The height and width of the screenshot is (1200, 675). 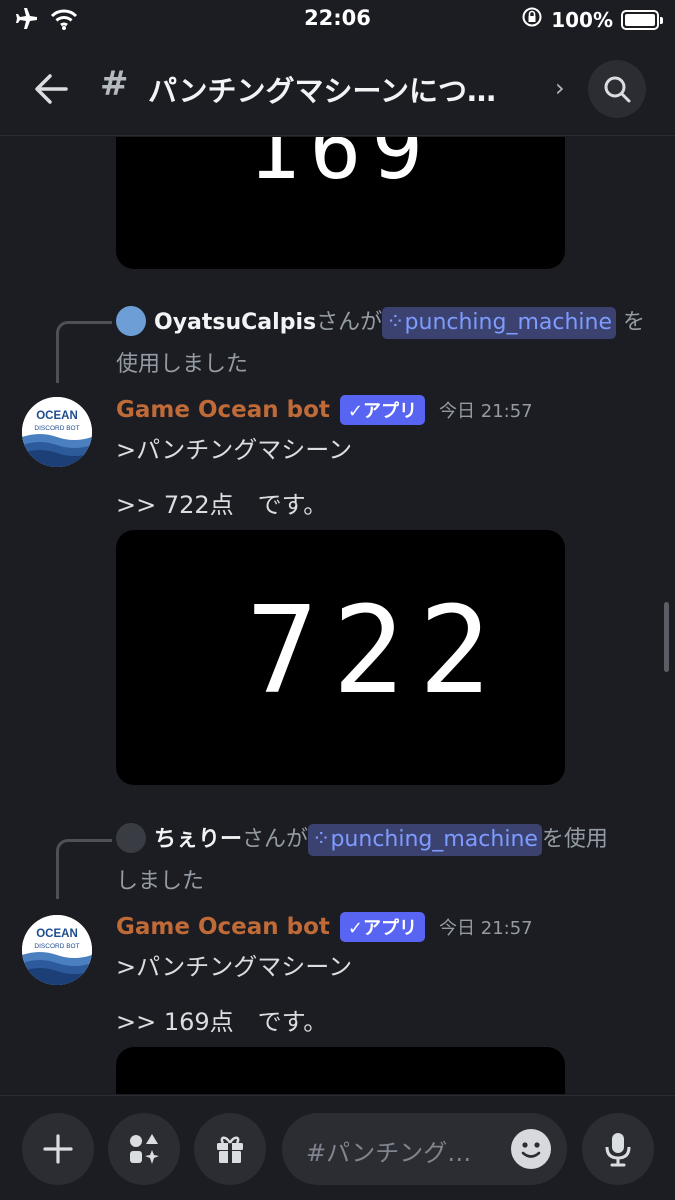 I want to click on search-icon, so click(x=617, y=89).